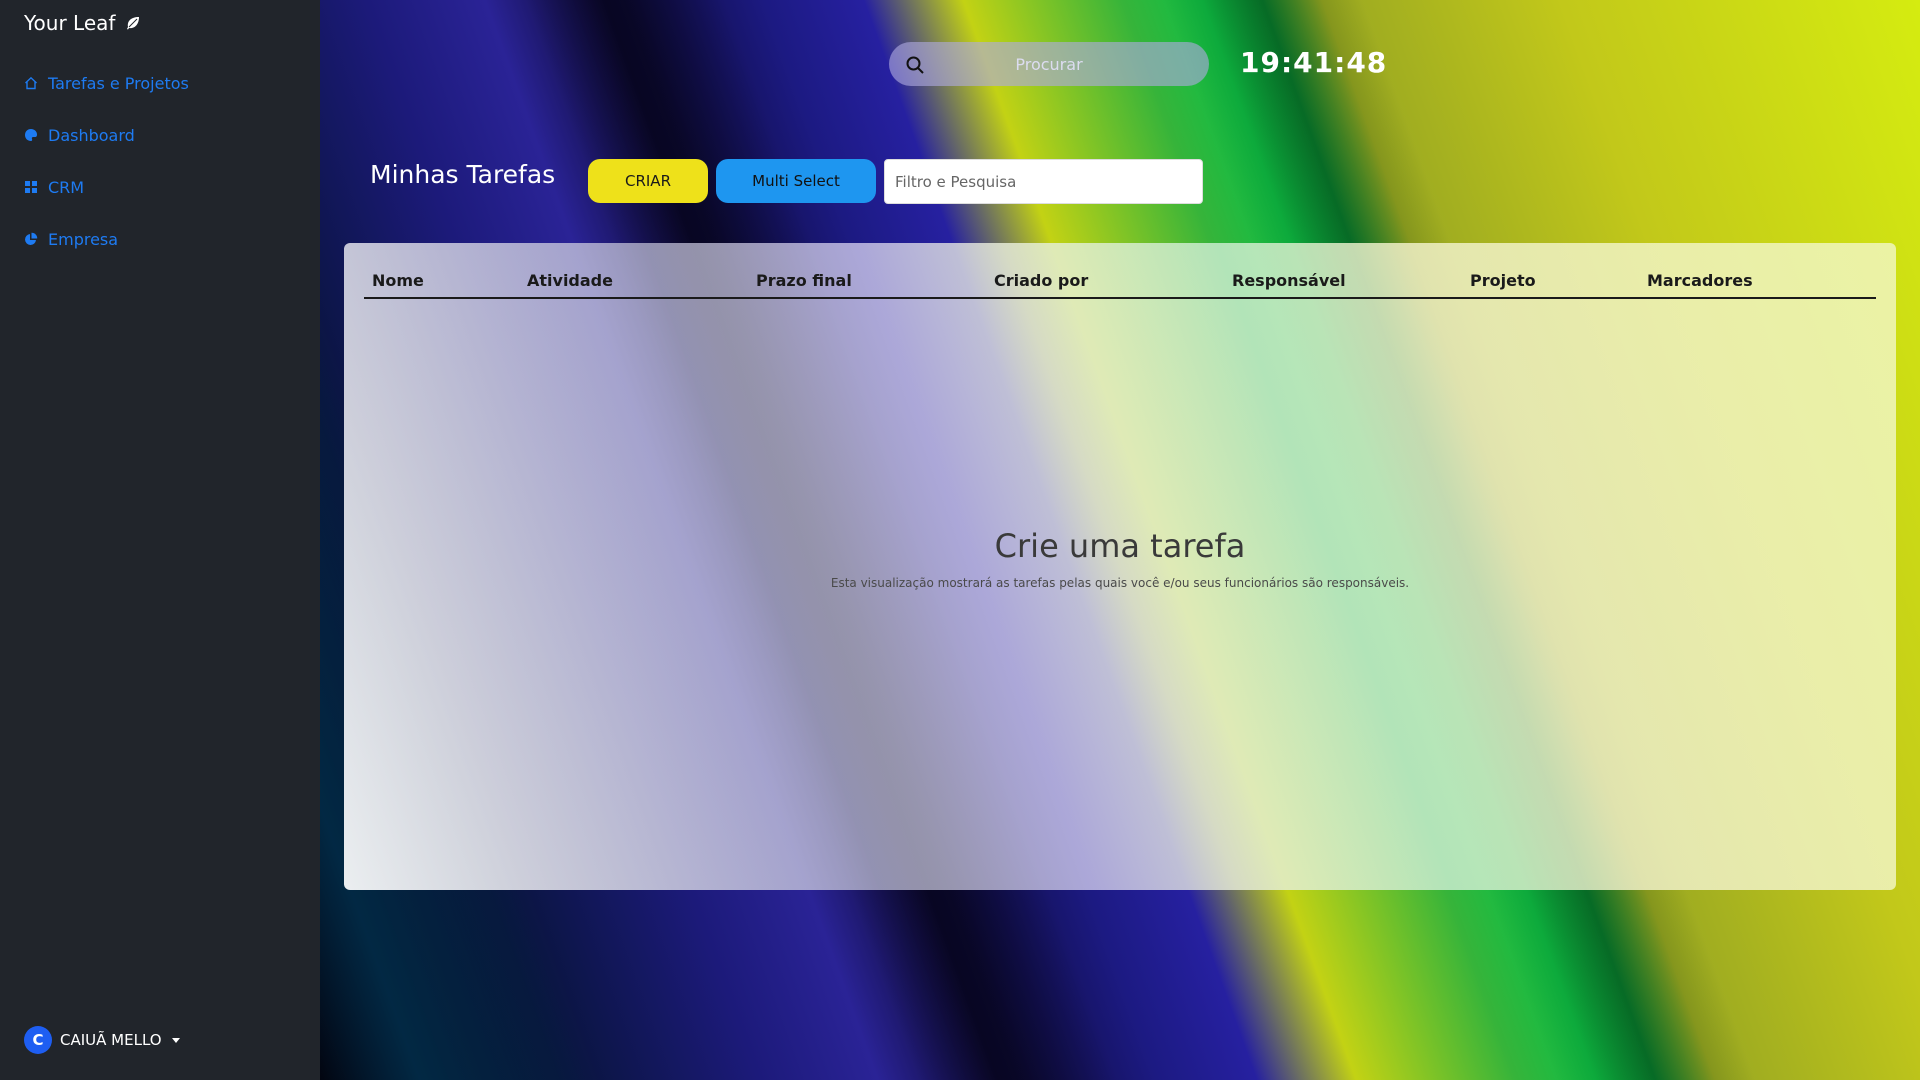  What do you see at coordinates (1503, 280) in the screenshot?
I see `column-header-projeto: Projeto` at bounding box center [1503, 280].